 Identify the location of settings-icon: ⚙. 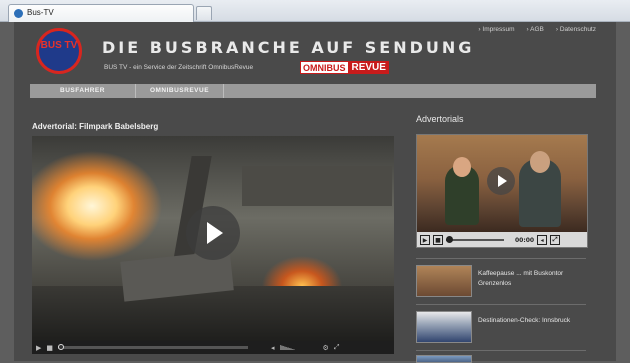
(326, 348).